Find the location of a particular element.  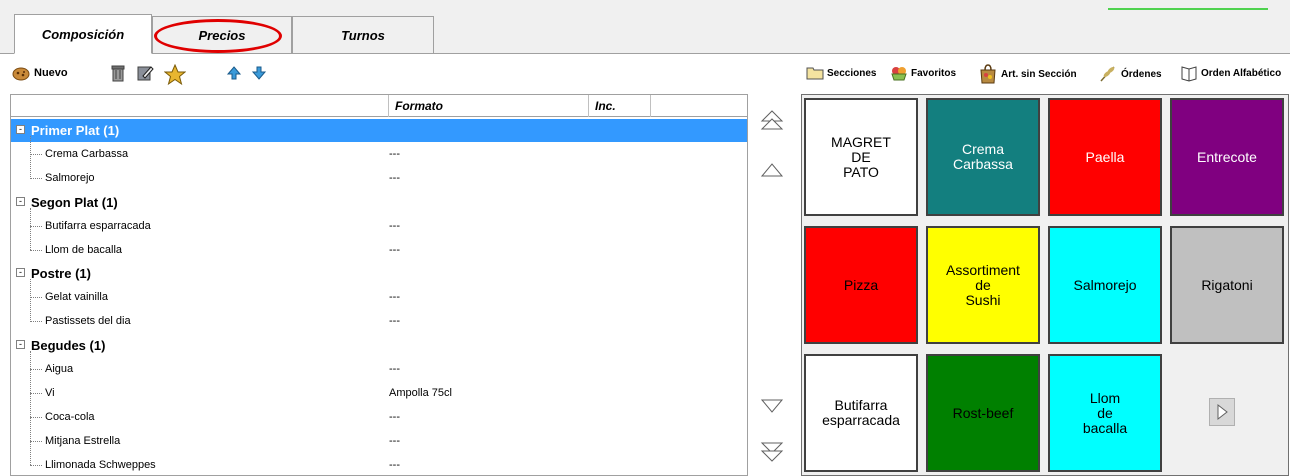

group-name: Primer Plat (1) is located at coordinates (75, 130).